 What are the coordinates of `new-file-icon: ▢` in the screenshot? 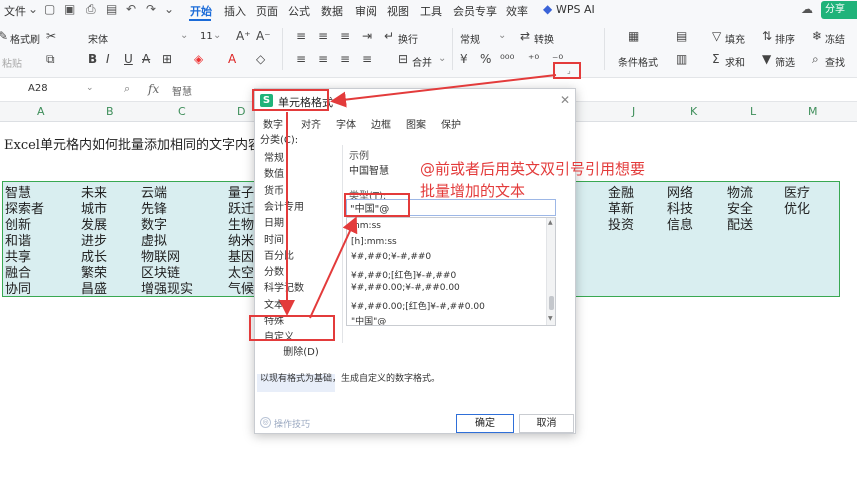 It's located at (49, 9).